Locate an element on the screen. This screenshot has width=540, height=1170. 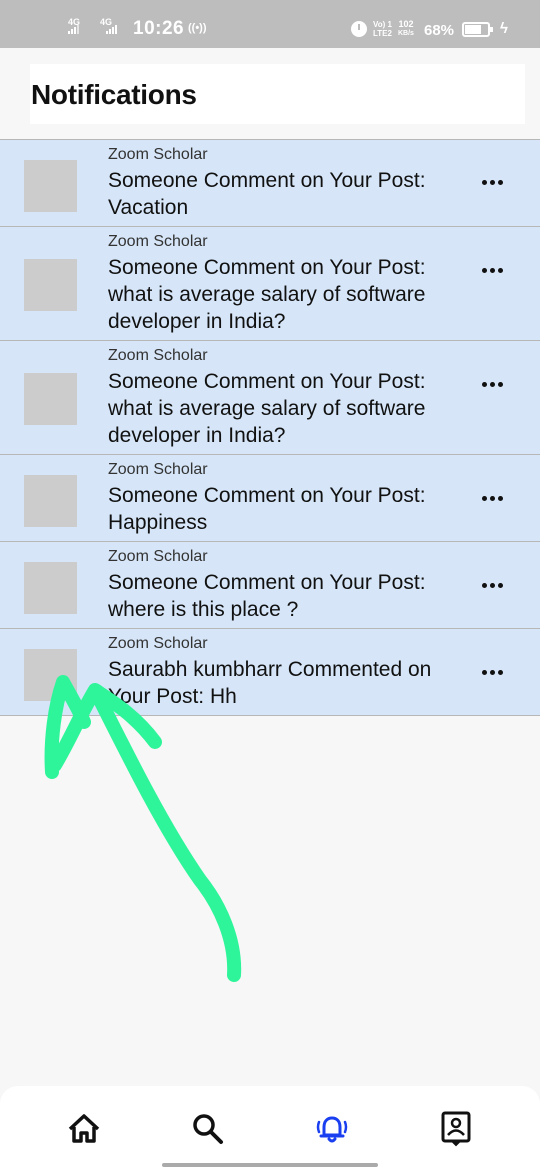
notifications-bell-icon is located at coordinates (332, 1128).